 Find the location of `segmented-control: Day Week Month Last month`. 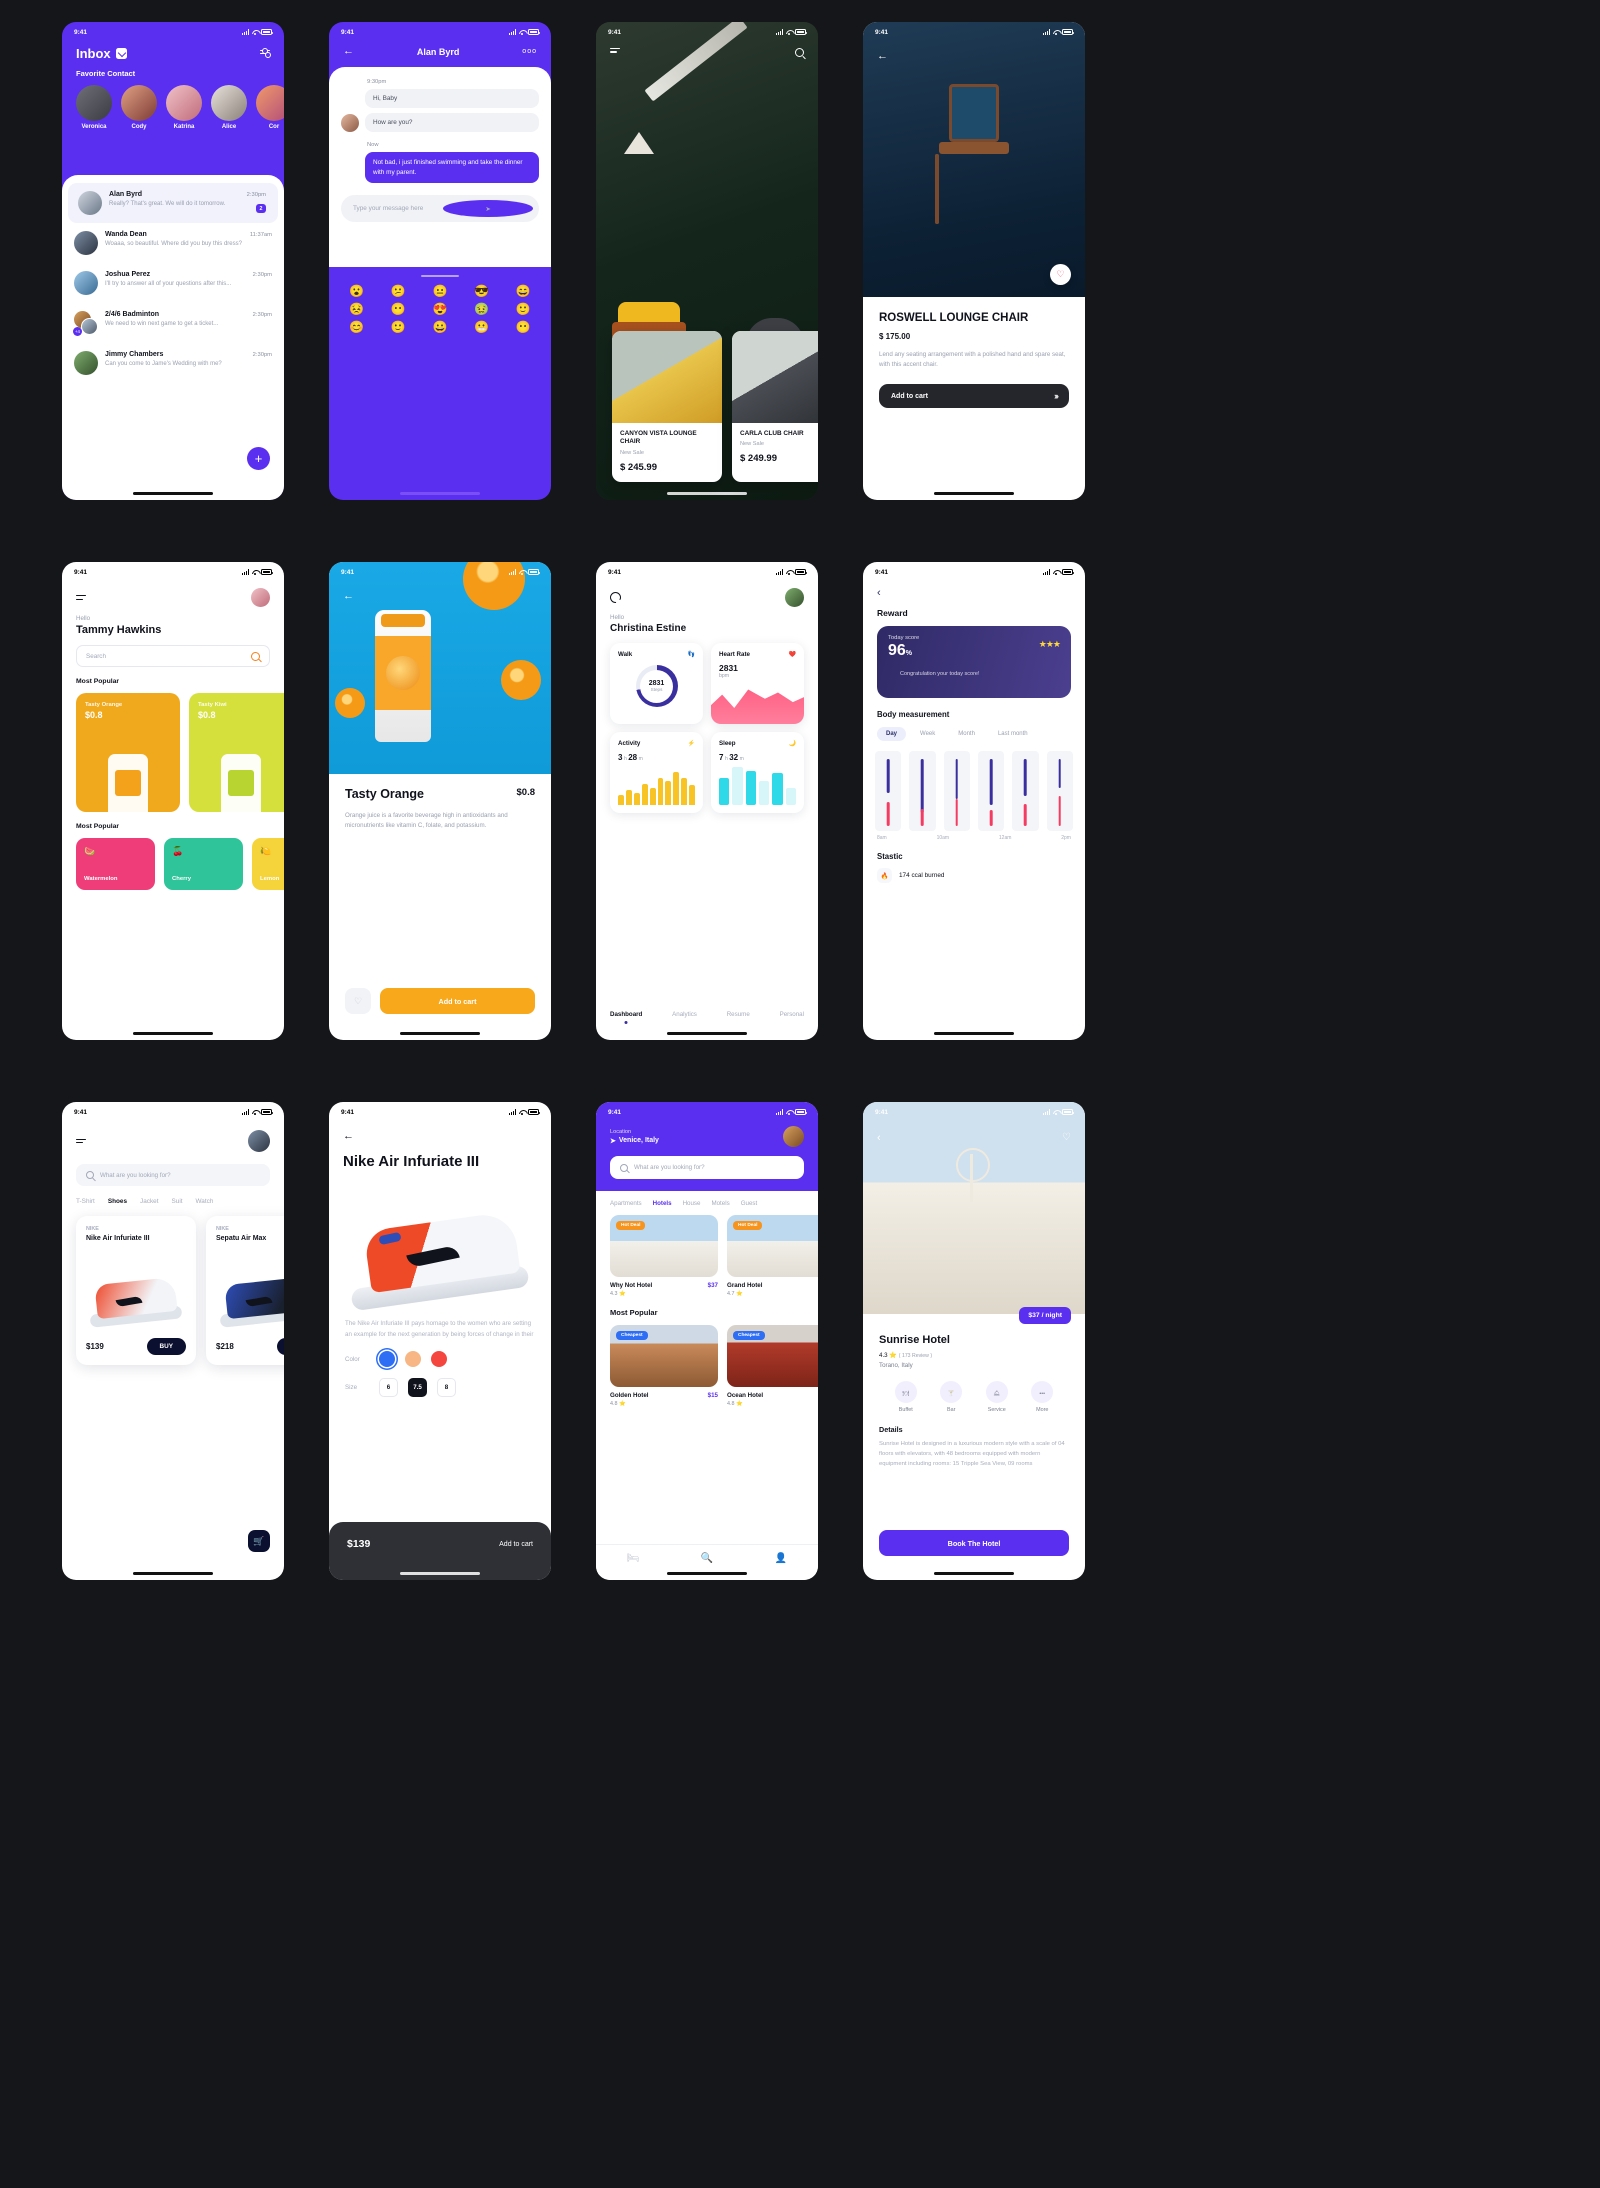

segmented-control: Day Week Month Last month is located at coordinates (974, 730).